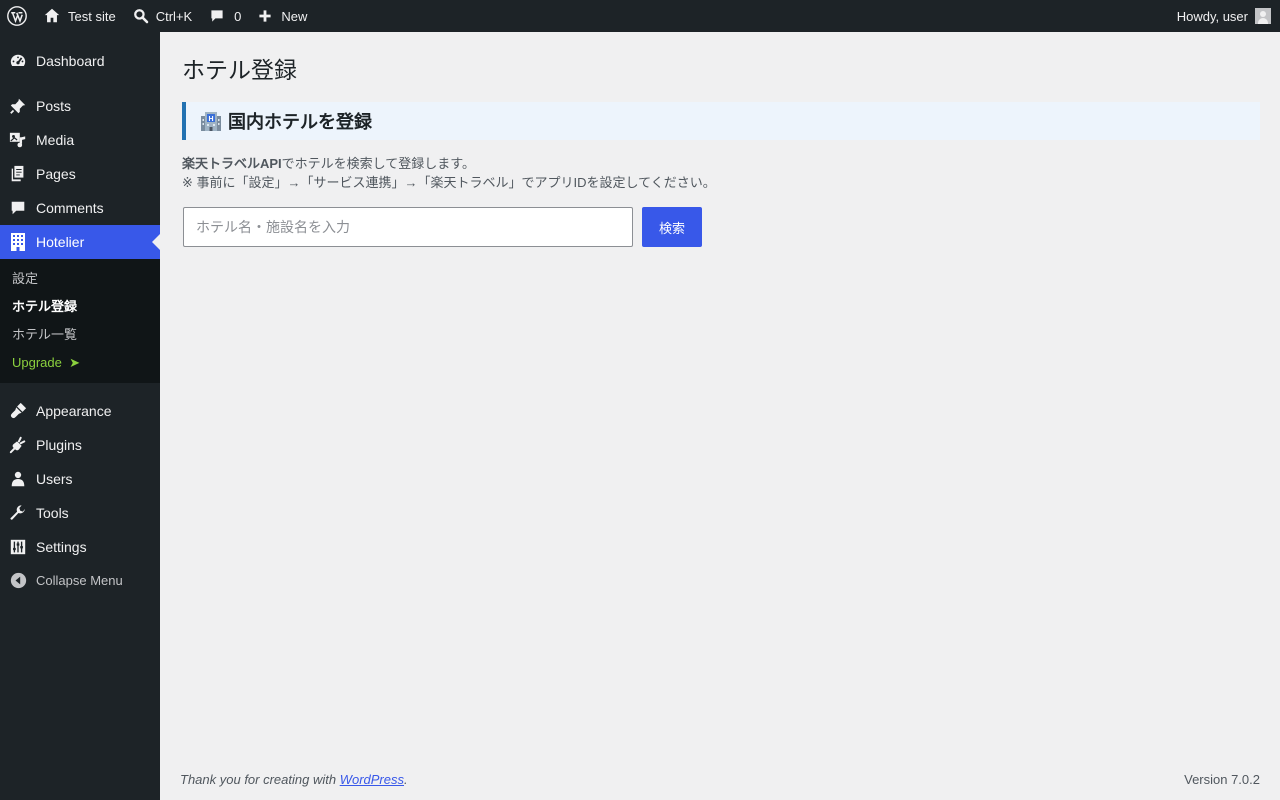 Image resolution: width=1280 pixels, height=800 pixels. What do you see at coordinates (18, 106) in the screenshot?
I see `pin-icon` at bounding box center [18, 106].